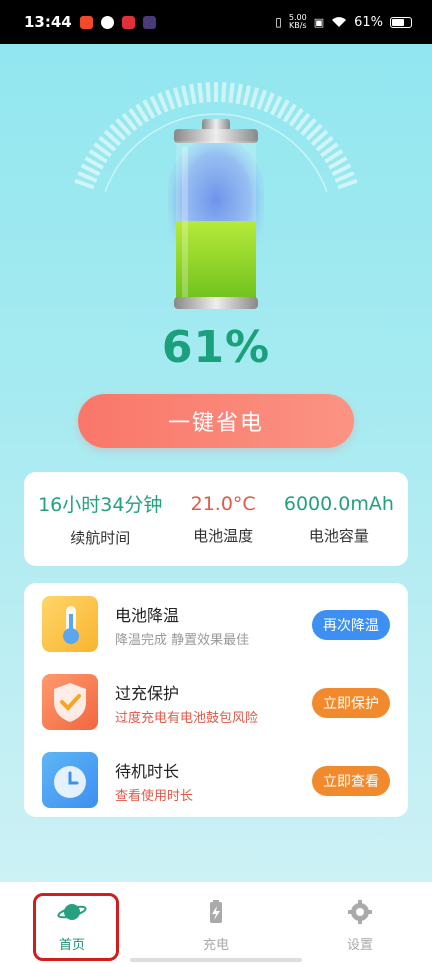  What do you see at coordinates (223, 519) in the screenshot?
I see `stat-temperature: 21.0°C 电池温度` at bounding box center [223, 519].